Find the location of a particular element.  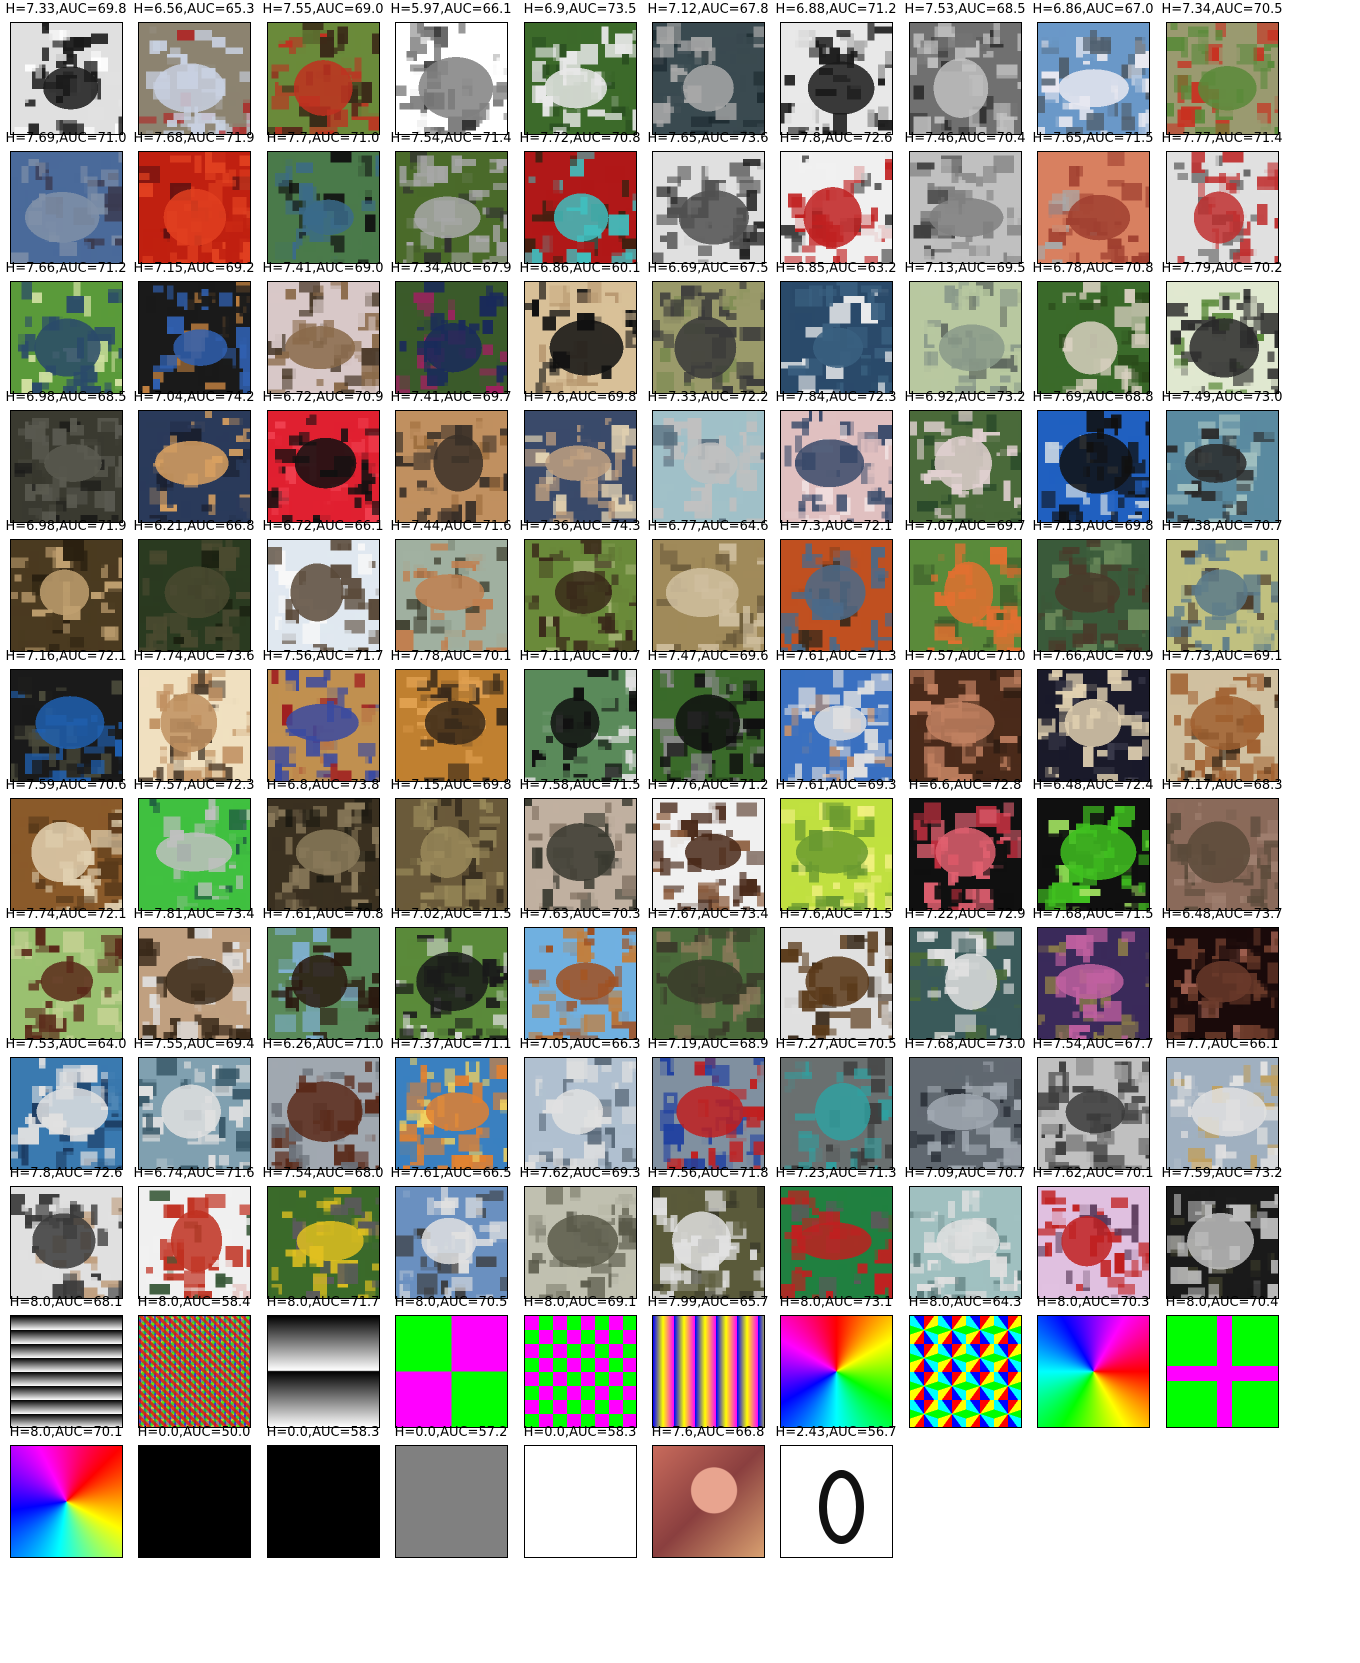

cell-title: H=7.49,AUC=73.0 is located at coordinates (1222, 397).